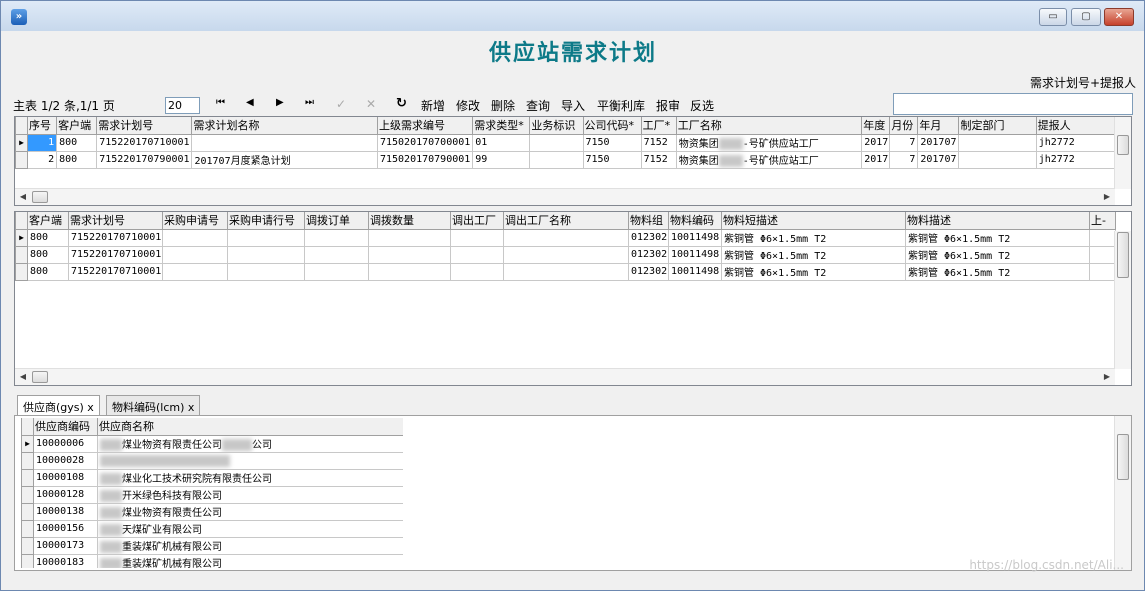 This screenshot has width=1145, height=591. Describe the element at coordinates (668, 105) in the screenshot. I see `report-button: 报审` at that location.